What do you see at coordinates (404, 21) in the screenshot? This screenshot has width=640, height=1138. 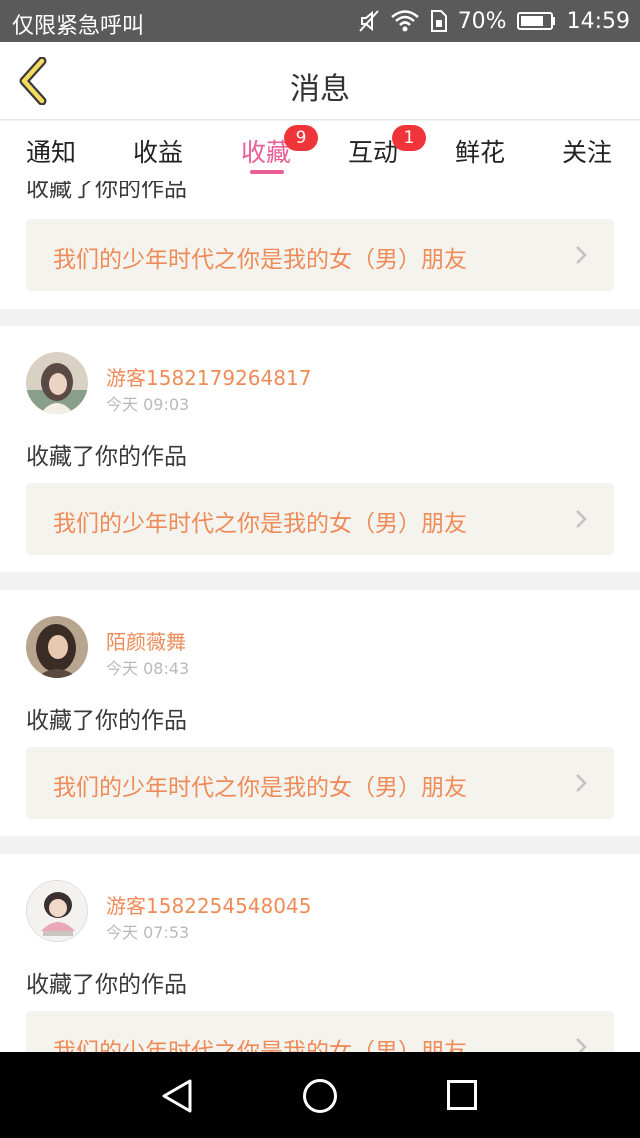 I see `wifi-icon` at bounding box center [404, 21].